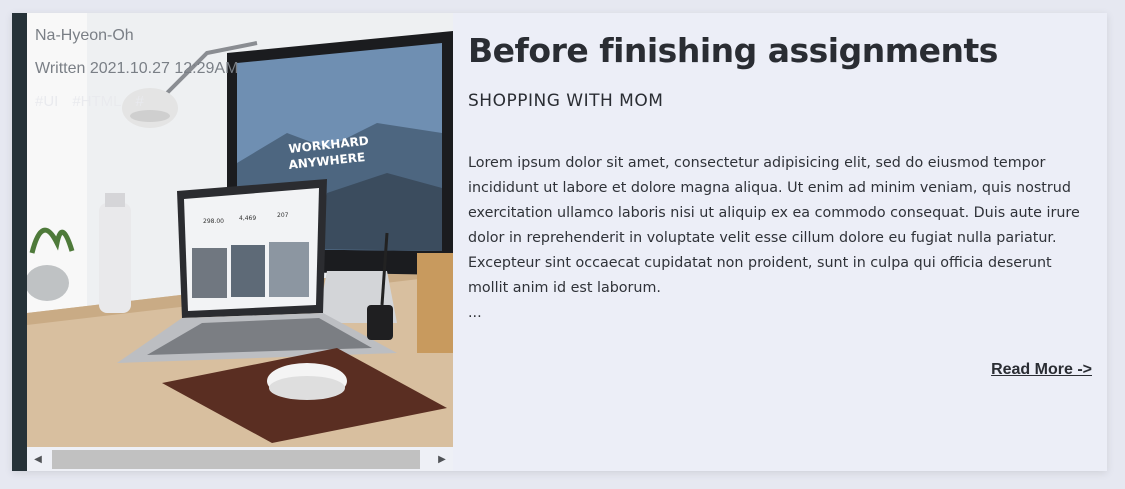 The image size is (1125, 489). Describe the element at coordinates (84, 35) in the screenshot. I see `author-name: Na-Hyeon-Oh` at that location.